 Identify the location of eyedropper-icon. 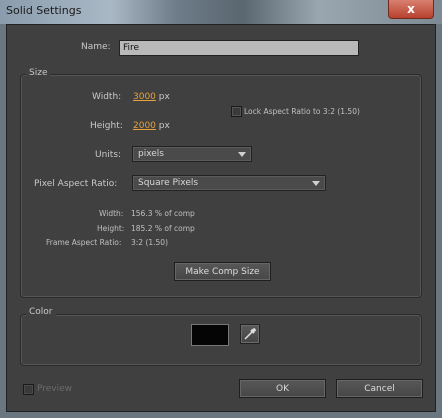
(250, 334).